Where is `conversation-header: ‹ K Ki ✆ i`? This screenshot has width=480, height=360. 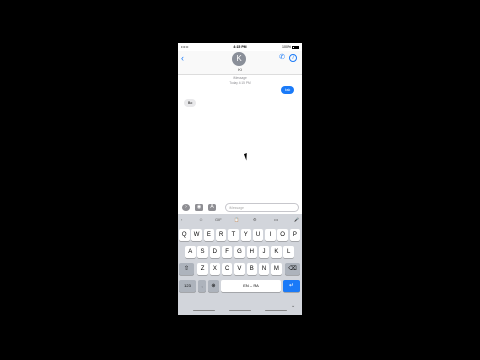 conversation-header: ‹ K Ki ✆ i is located at coordinates (240, 63).